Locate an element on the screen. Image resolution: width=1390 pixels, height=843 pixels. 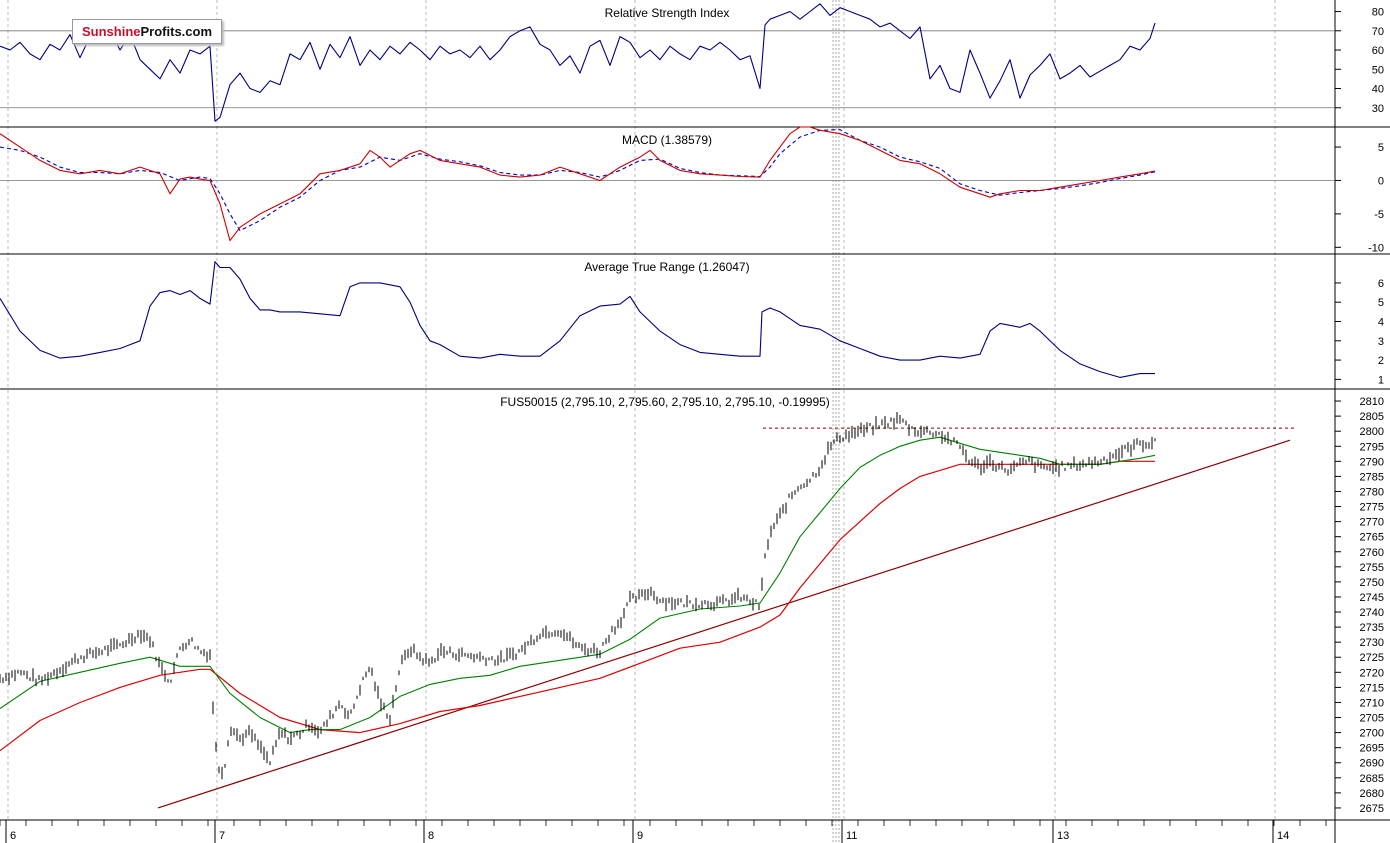
xtick-label-14: 14 is located at coordinates (1283, 836).